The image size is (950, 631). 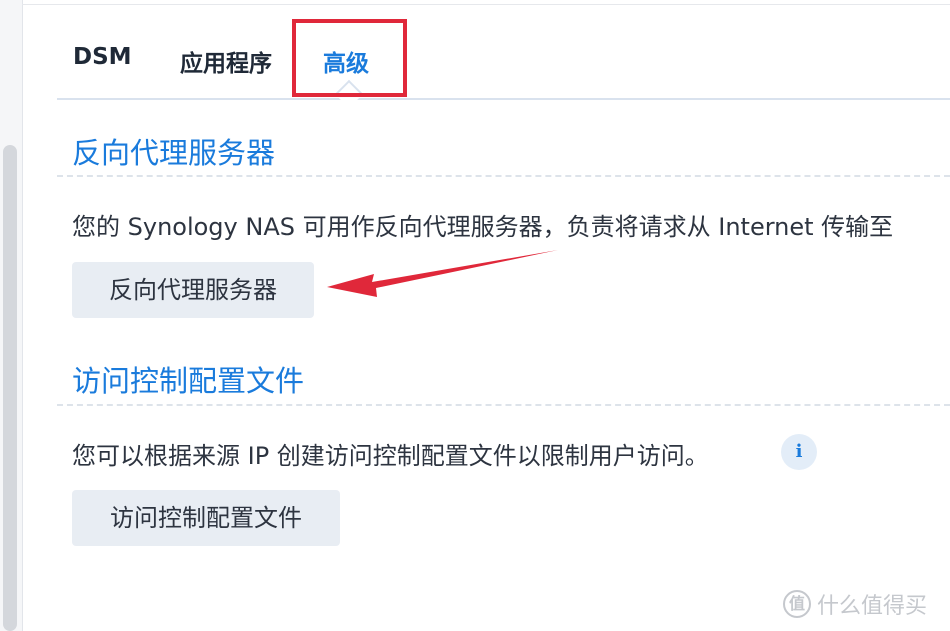 What do you see at coordinates (193, 290) in the screenshot?
I see `reverse-proxy-button: 反向代理服务器` at bounding box center [193, 290].